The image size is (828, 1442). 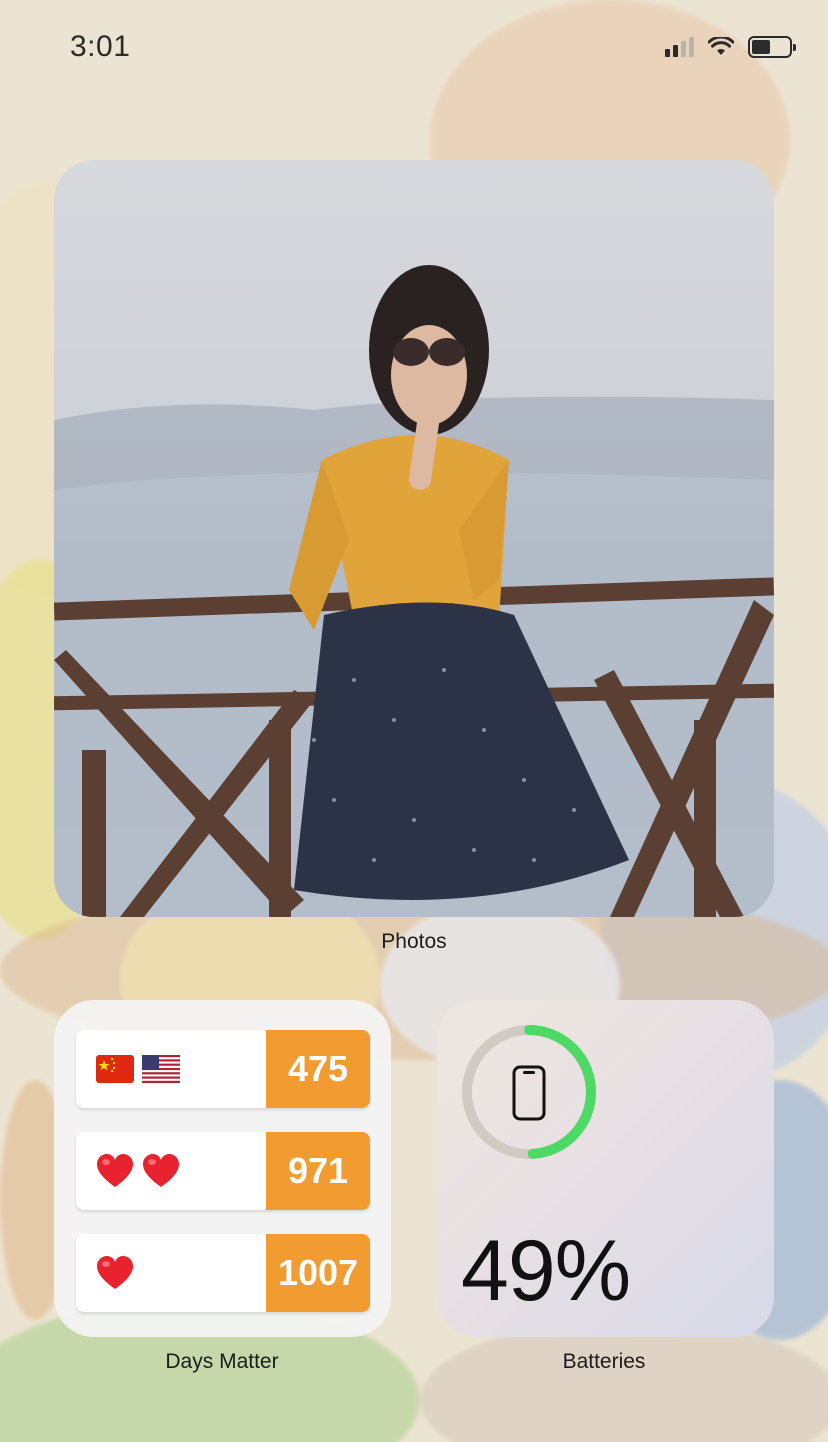 I want to click on days-matter-row: 1007, so click(x=223, y=1273).